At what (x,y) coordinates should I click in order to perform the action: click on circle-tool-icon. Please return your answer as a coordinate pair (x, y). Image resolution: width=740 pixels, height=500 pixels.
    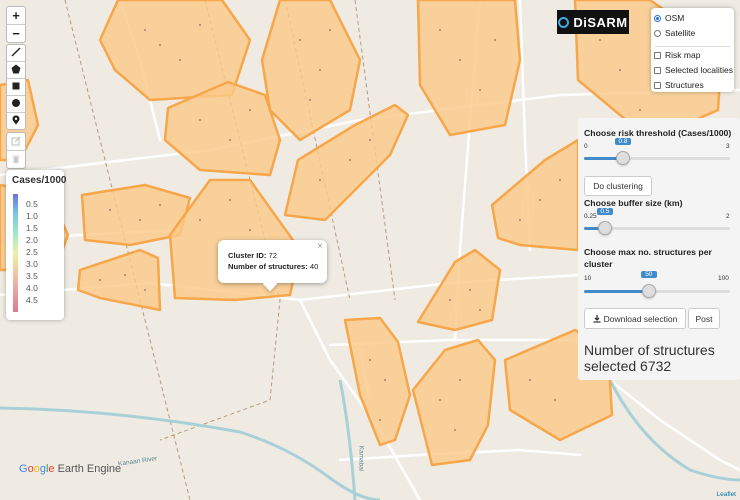
    Looking at the image, I should click on (16, 104).